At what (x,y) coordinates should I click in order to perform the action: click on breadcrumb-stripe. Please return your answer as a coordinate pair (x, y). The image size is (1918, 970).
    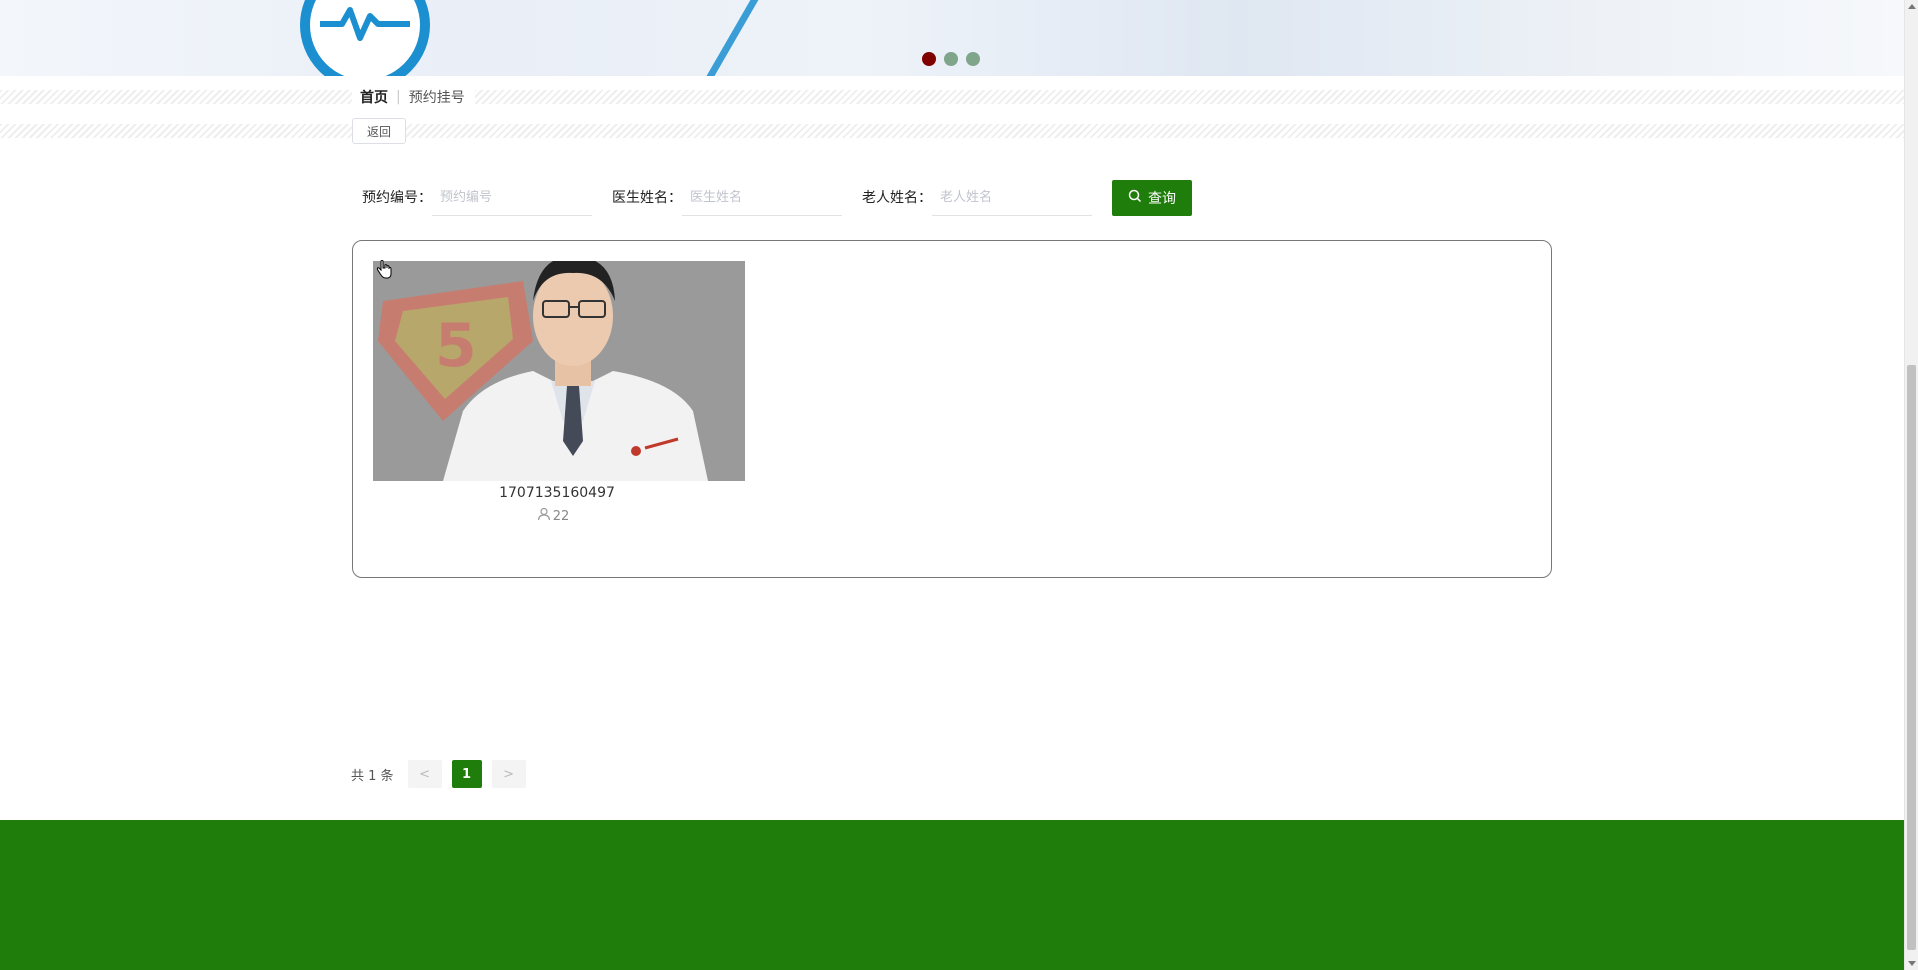
    Looking at the image, I should click on (952, 97).